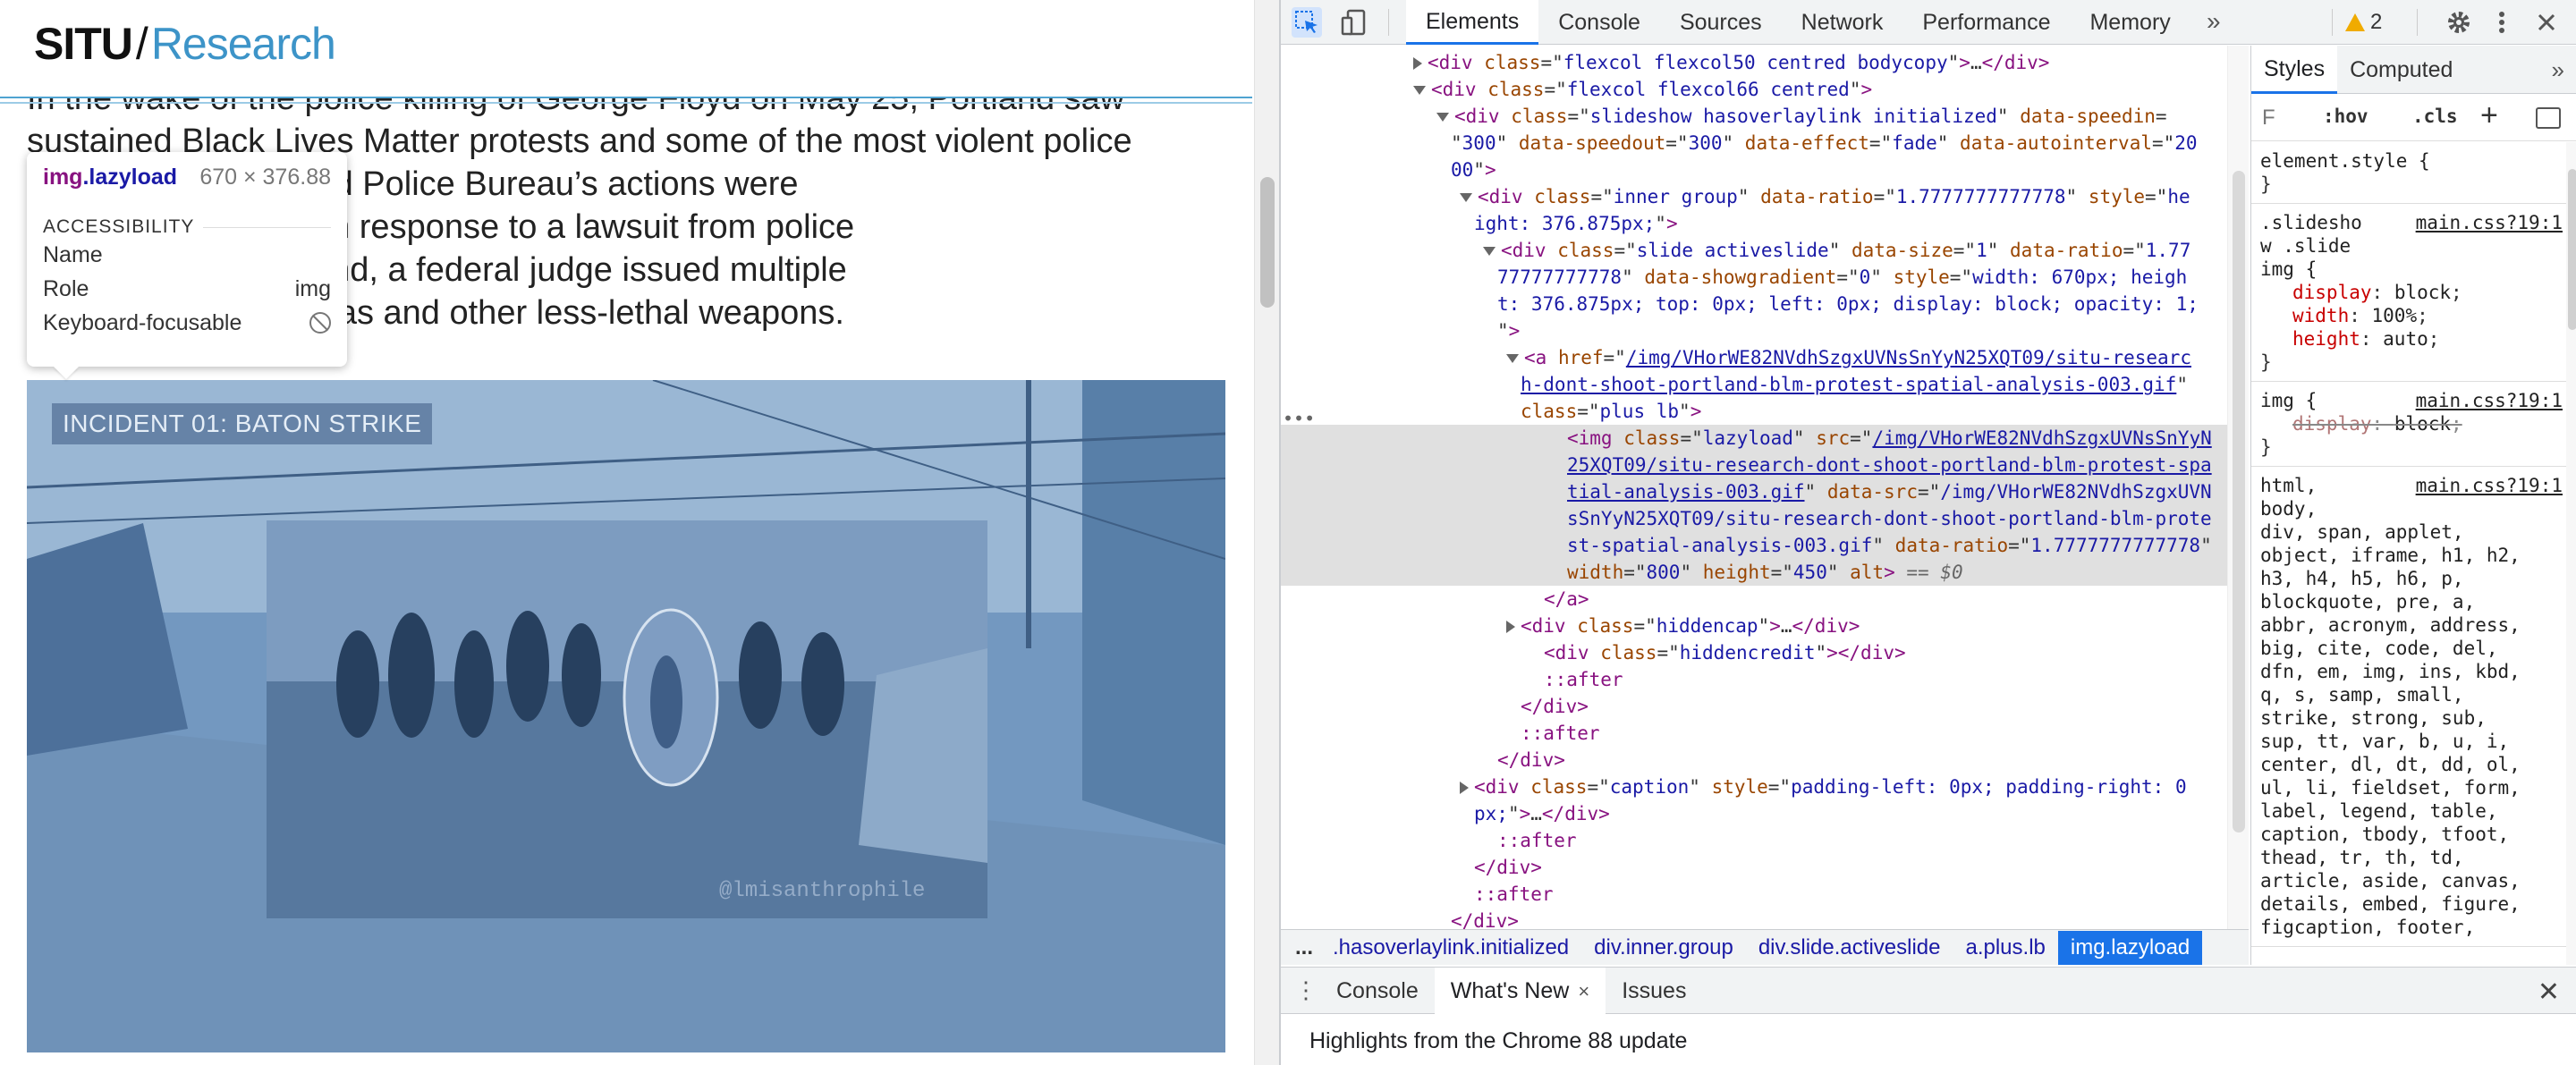  Describe the element at coordinates (1654, 991) in the screenshot. I see `drawer-tab-issues: Issues` at that location.